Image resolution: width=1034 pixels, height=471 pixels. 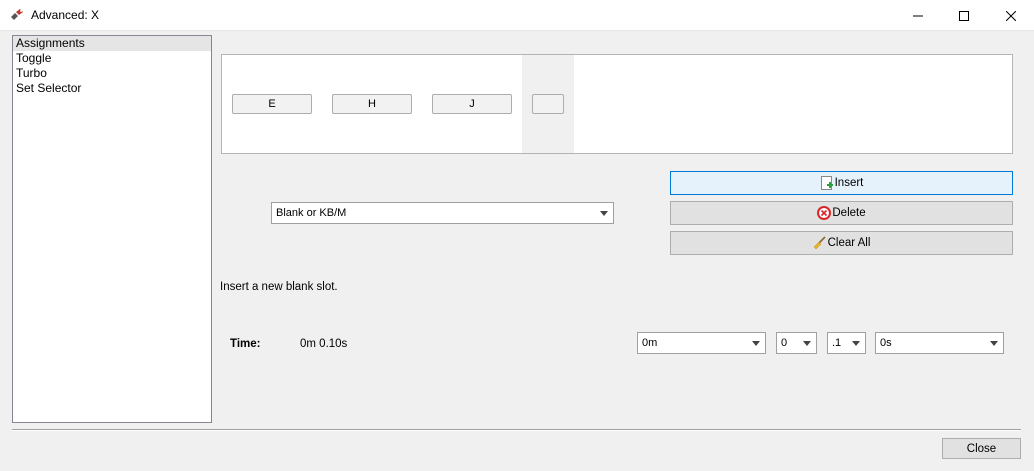 I want to click on assignment-type-select: Blank or KB/M, so click(x=442, y=213).